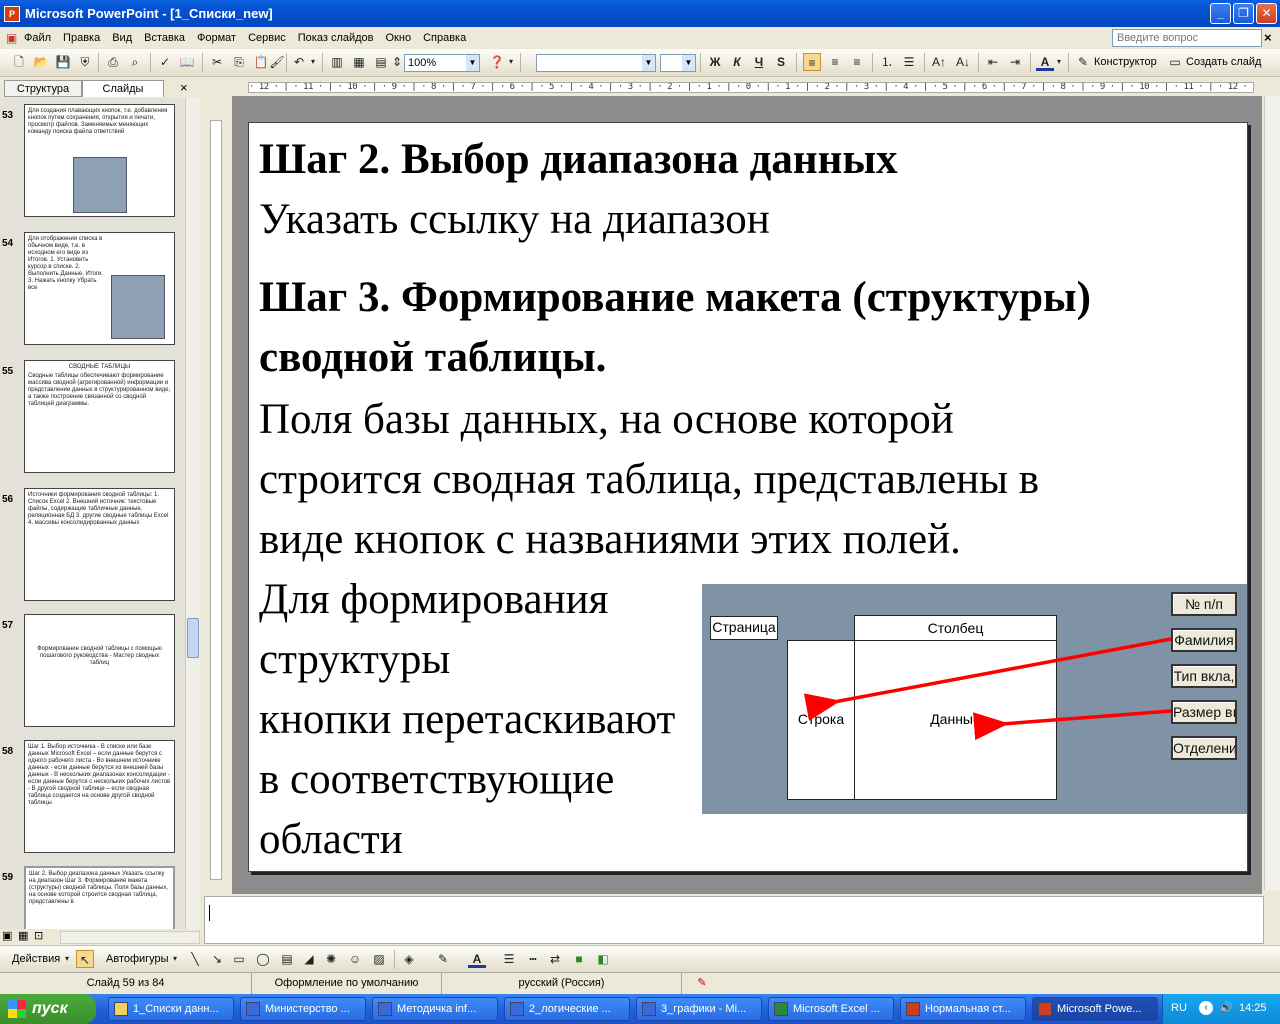 The width and height of the screenshot is (1280, 1024). Describe the element at coordinates (192, 514) in the screenshot. I see `thumbnail-scrollbar` at that location.